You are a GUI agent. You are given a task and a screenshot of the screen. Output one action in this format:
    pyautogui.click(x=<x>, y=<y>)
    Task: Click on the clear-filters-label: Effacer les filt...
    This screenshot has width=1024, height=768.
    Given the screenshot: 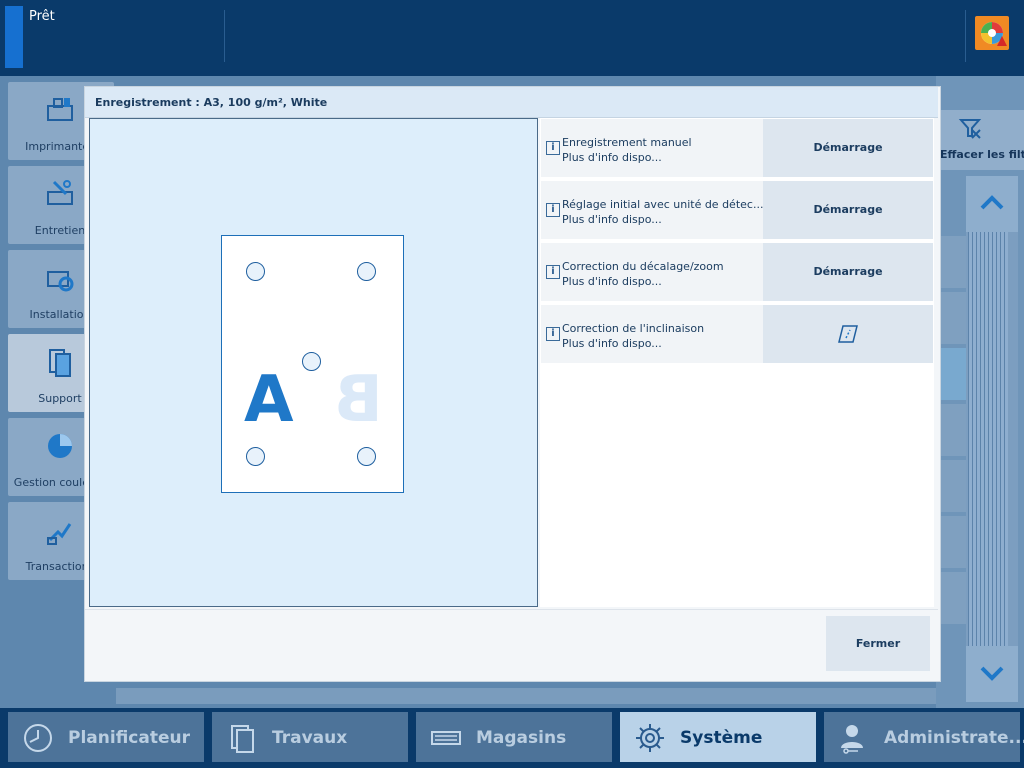 What is the action you would take?
    pyautogui.click(x=982, y=154)
    